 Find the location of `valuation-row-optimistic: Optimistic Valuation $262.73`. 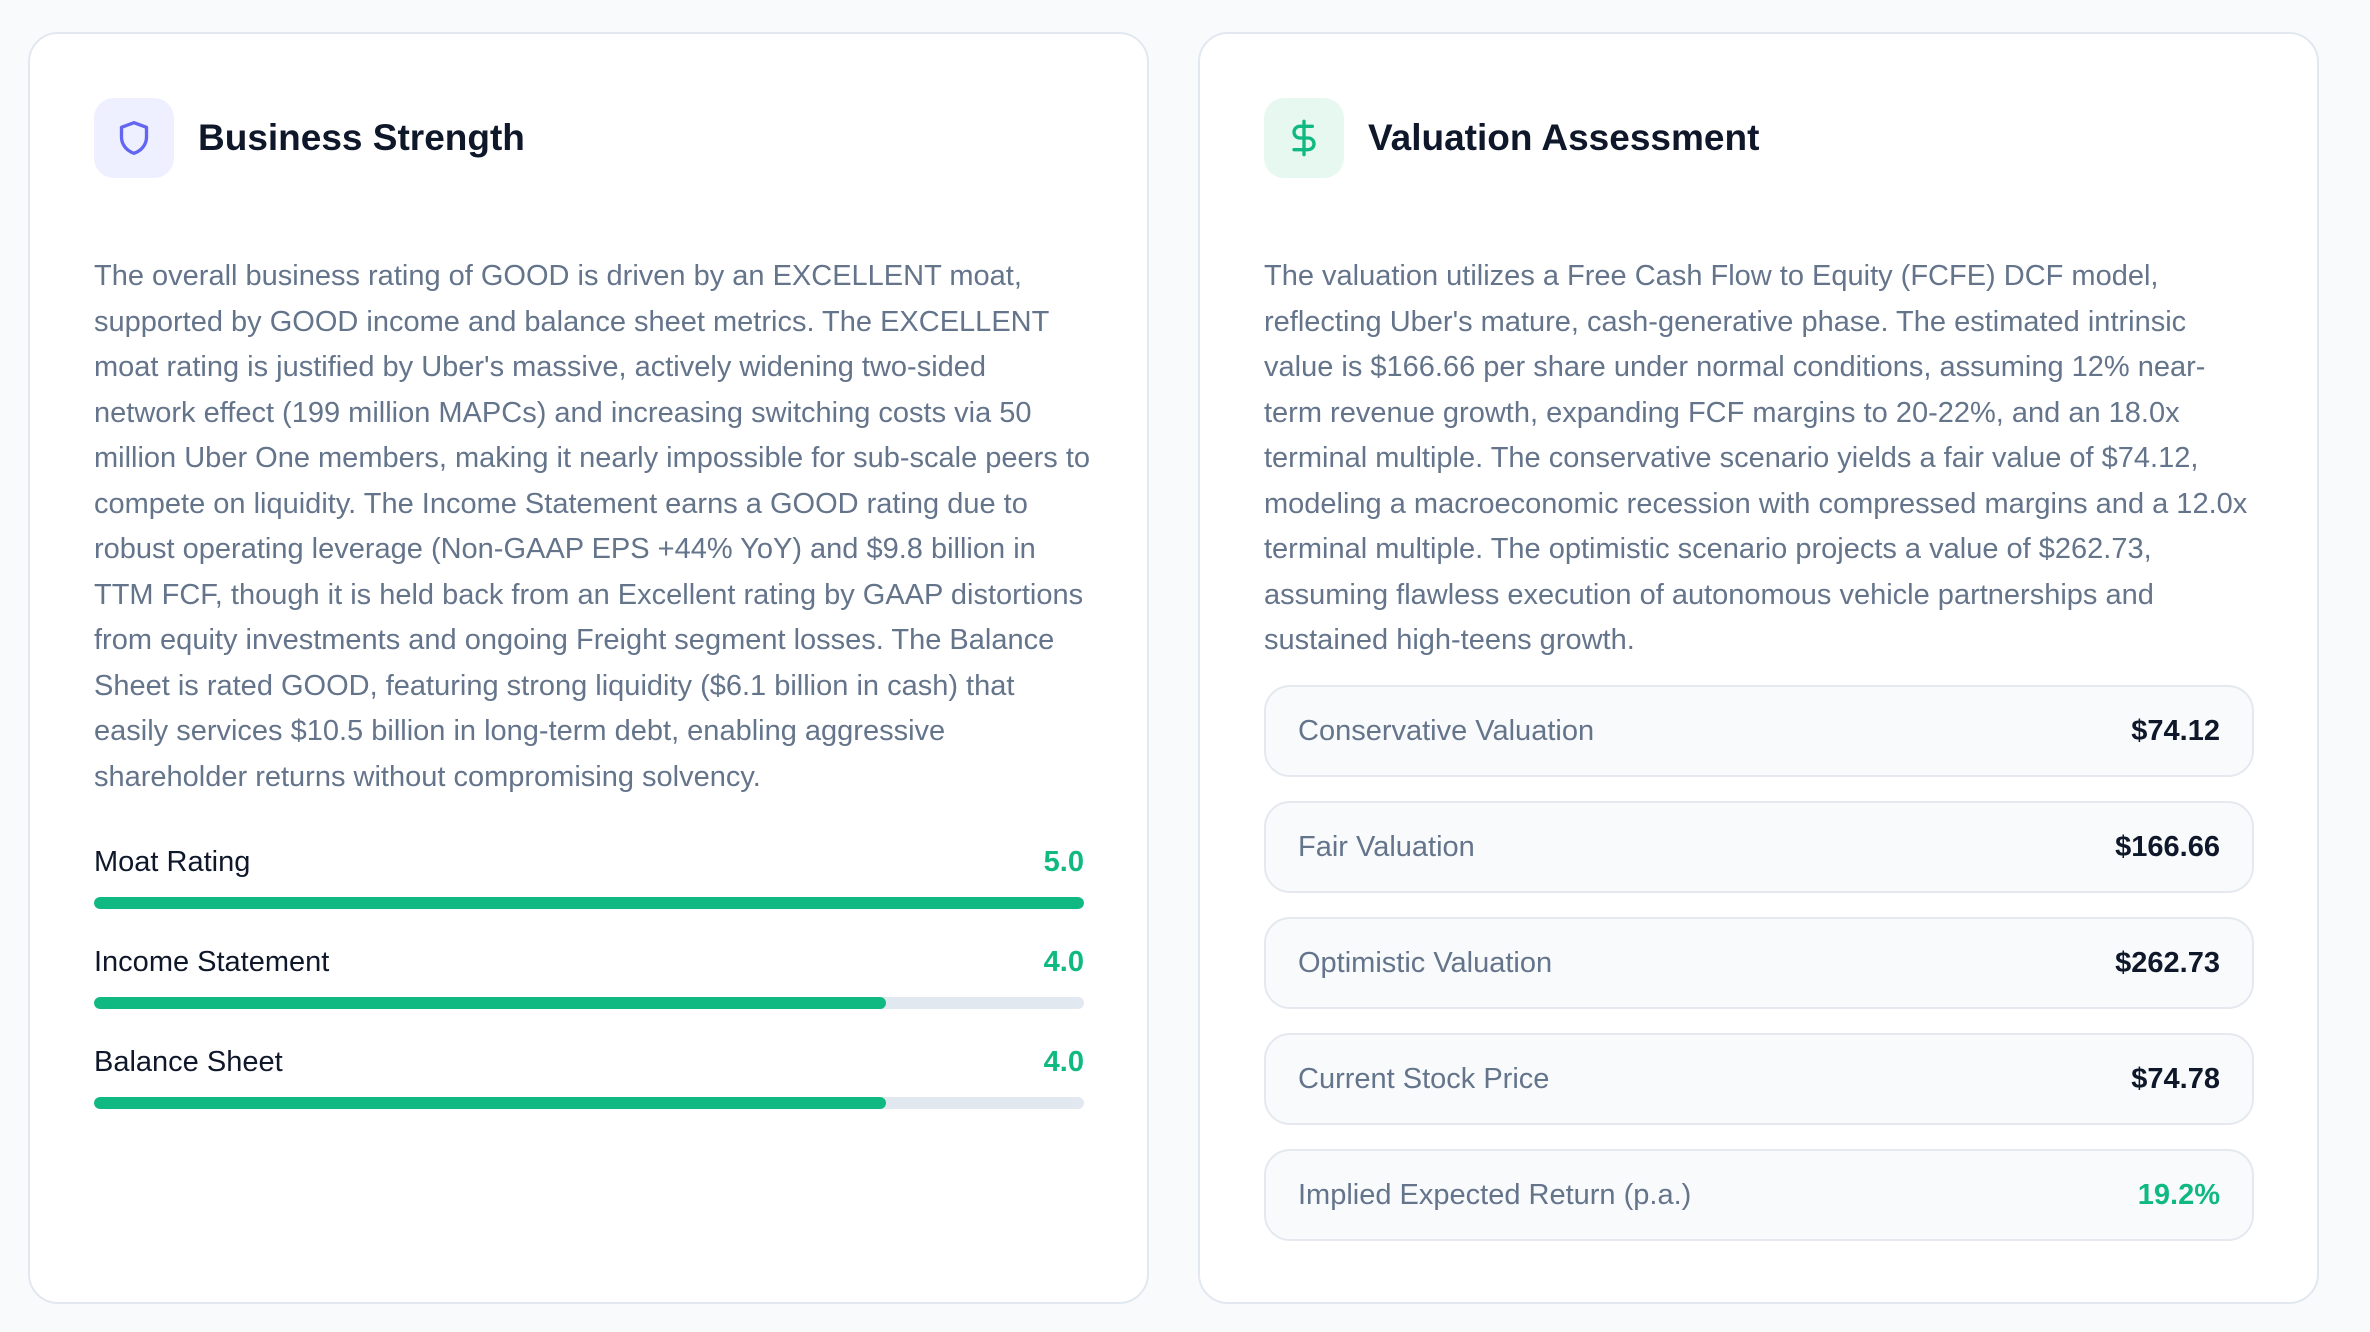

valuation-row-optimistic: Optimistic Valuation $262.73 is located at coordinates (1759, 963).